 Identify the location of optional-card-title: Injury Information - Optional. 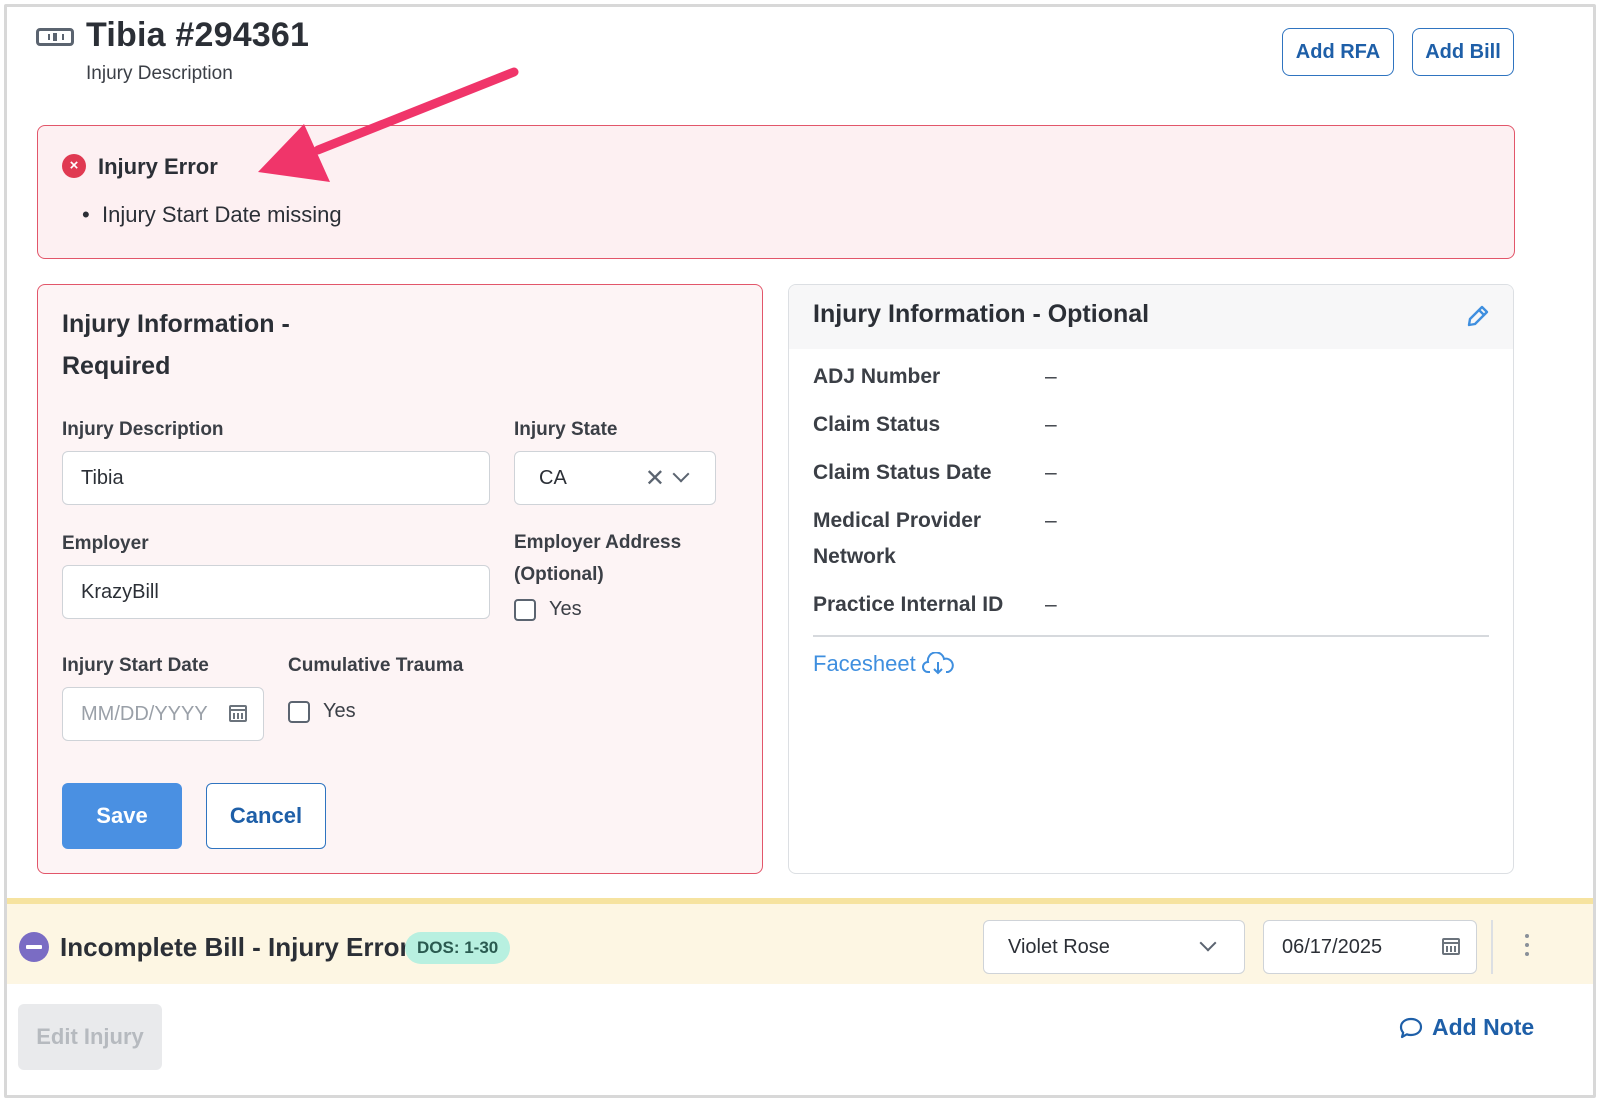
(981, 314).